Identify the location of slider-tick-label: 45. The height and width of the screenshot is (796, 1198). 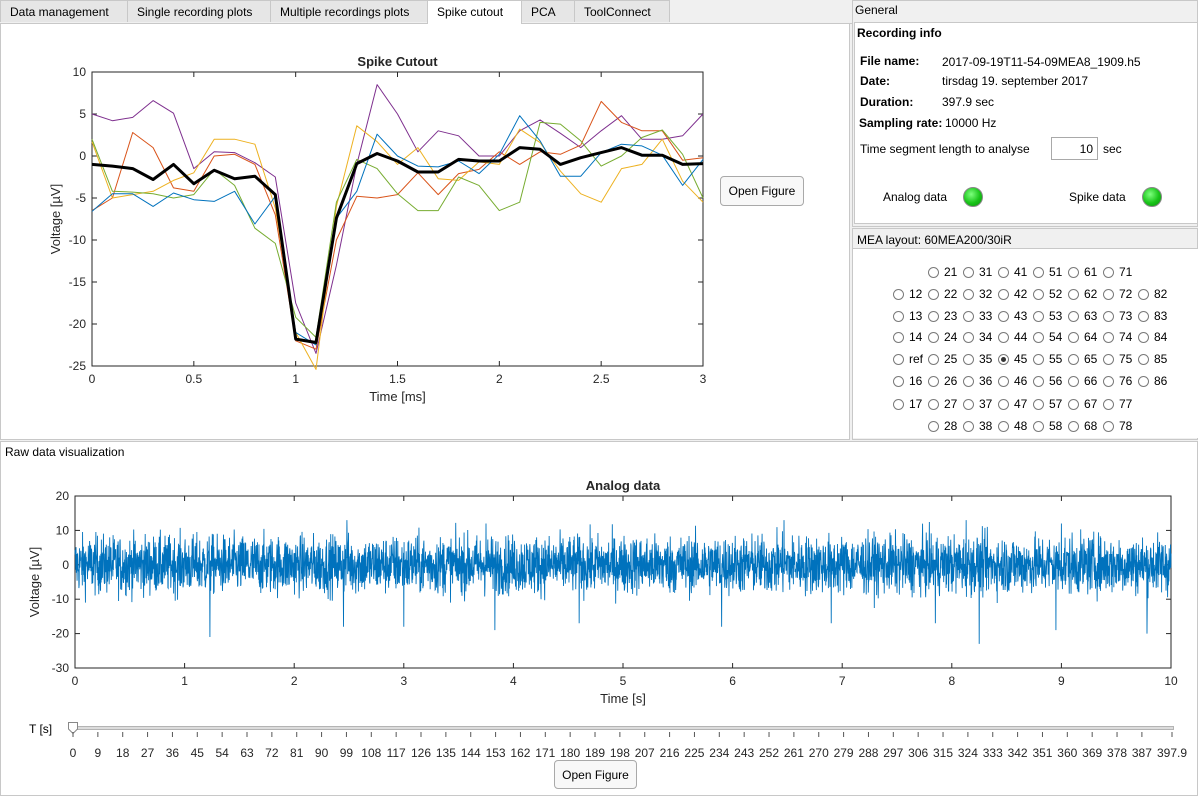
(198, 753).